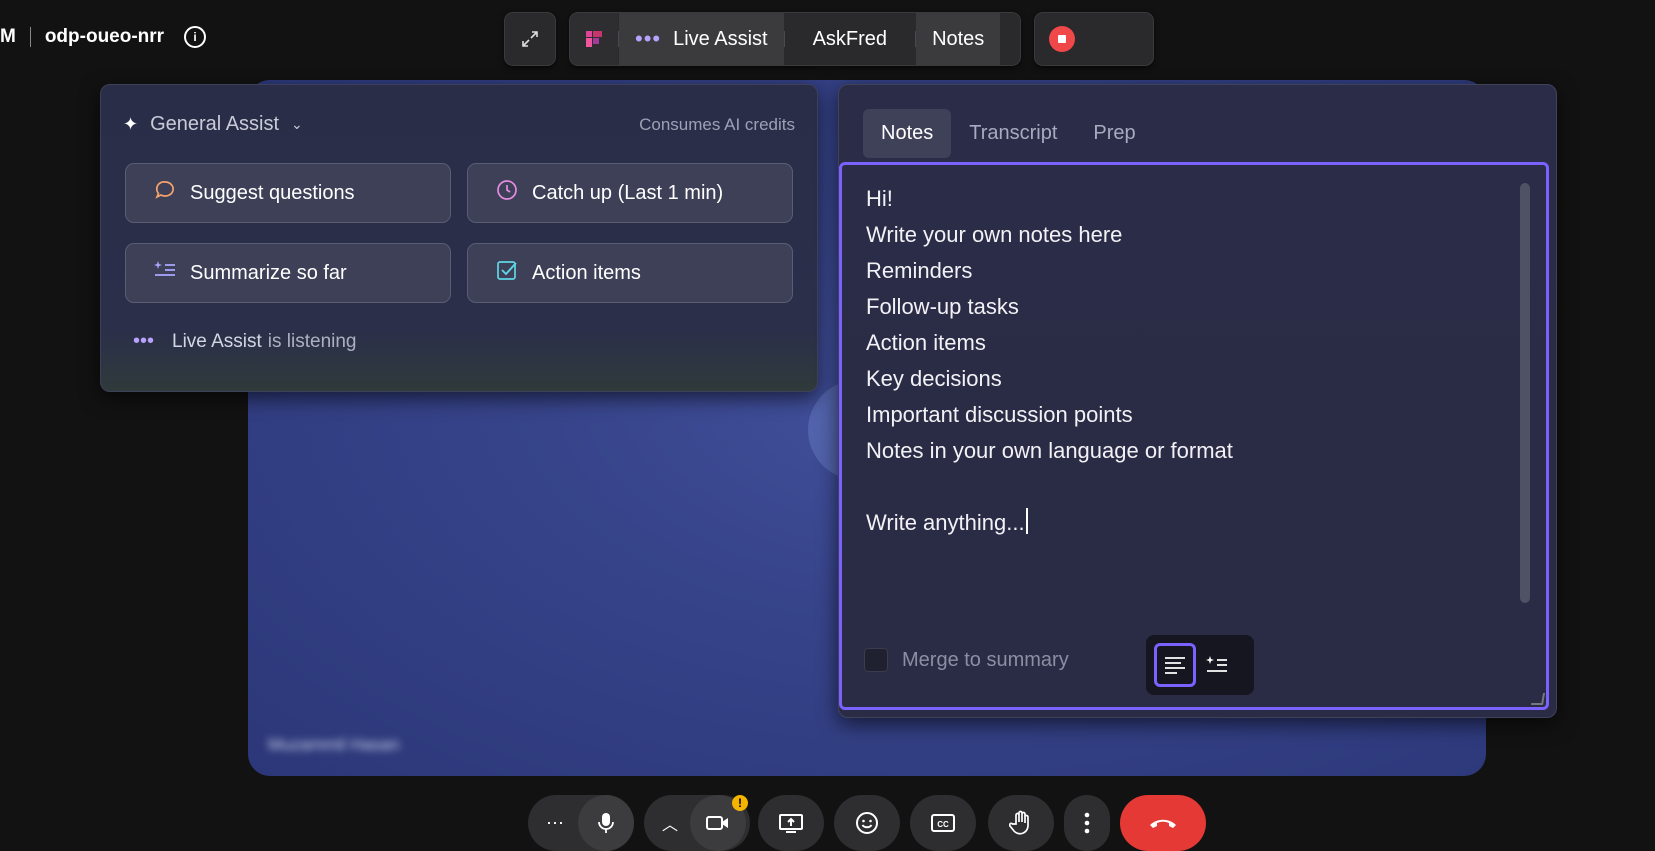  I want to click on hang-up-icon, so click(1163, 823).